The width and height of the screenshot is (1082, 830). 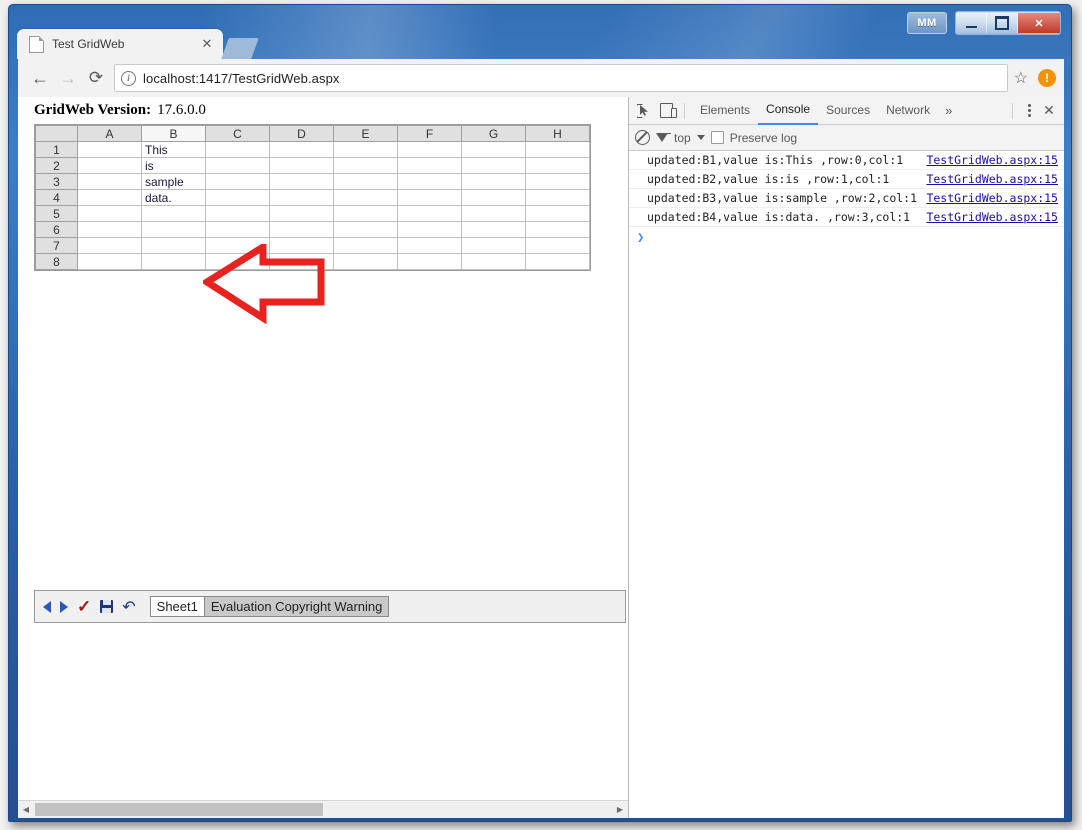 I want to click on grid-cell-B5, so click(x=173, y=213).